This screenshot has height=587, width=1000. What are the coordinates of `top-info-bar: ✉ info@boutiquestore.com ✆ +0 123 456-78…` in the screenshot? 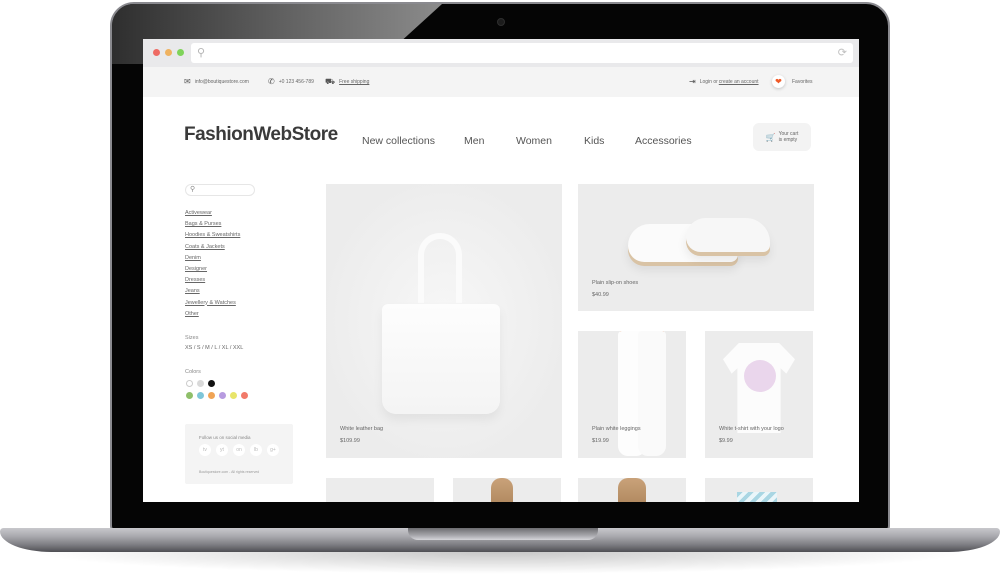 It's located at (501, 82).